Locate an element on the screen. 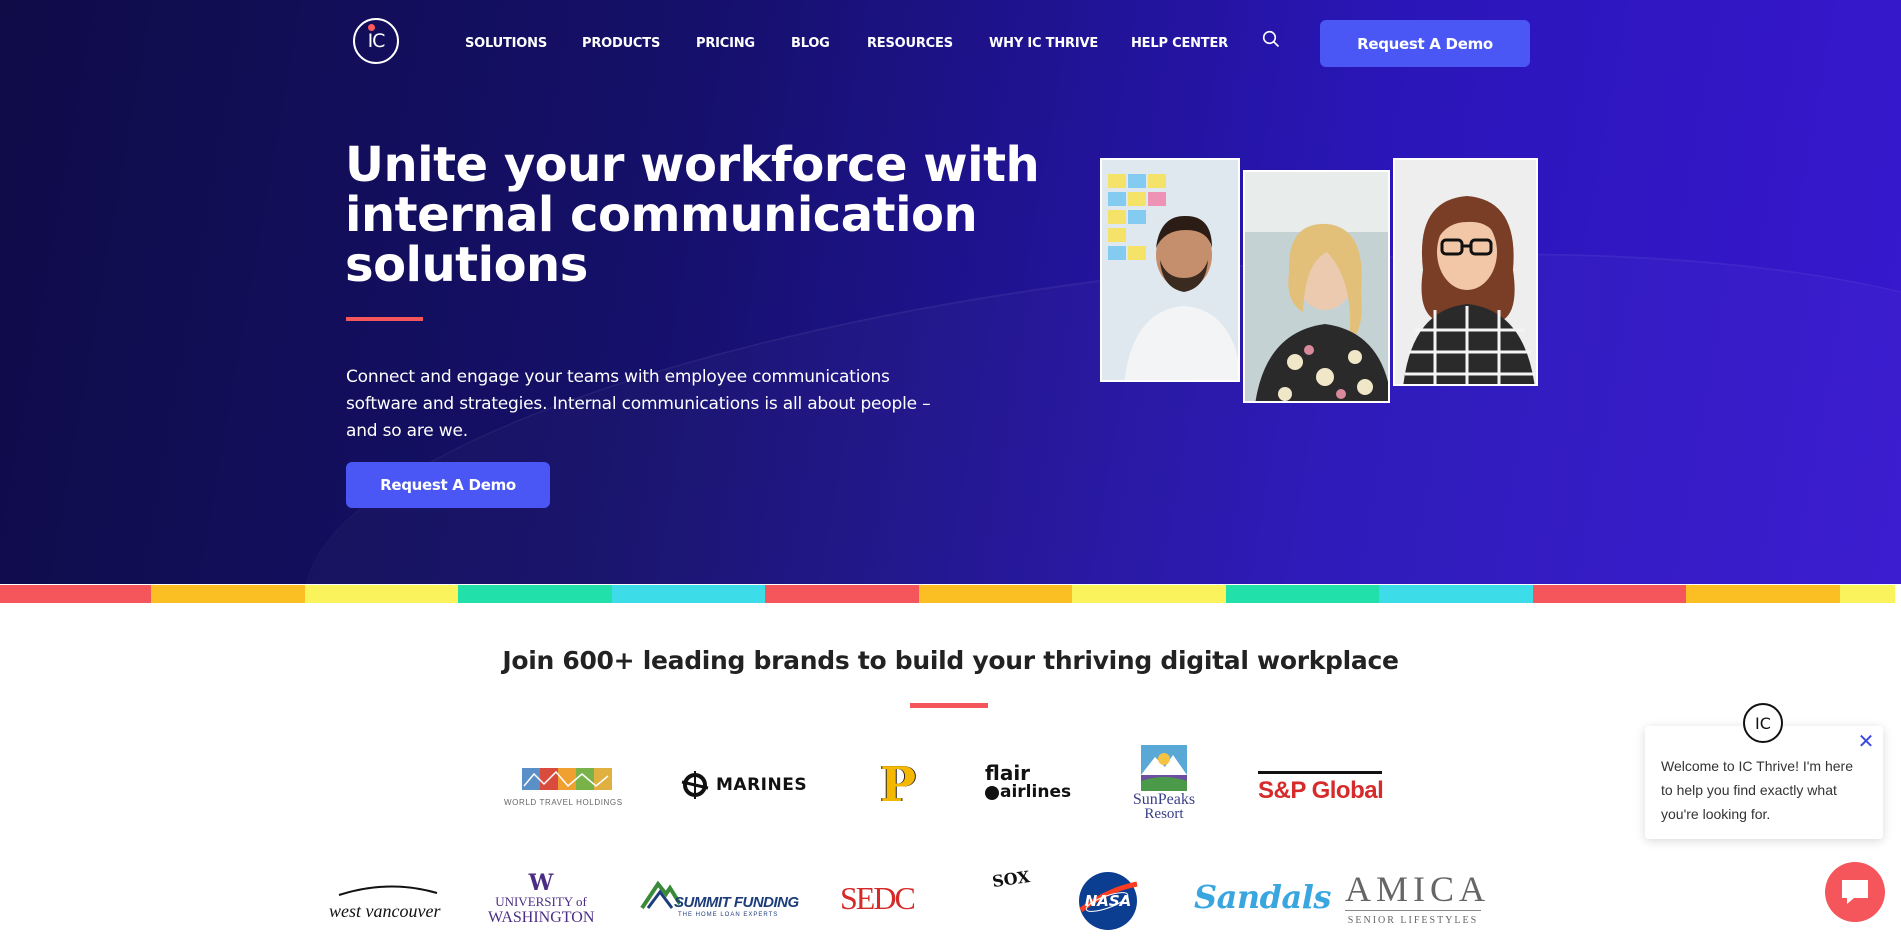  logo-nasa: NASA is located at coordinates (1108, 901).